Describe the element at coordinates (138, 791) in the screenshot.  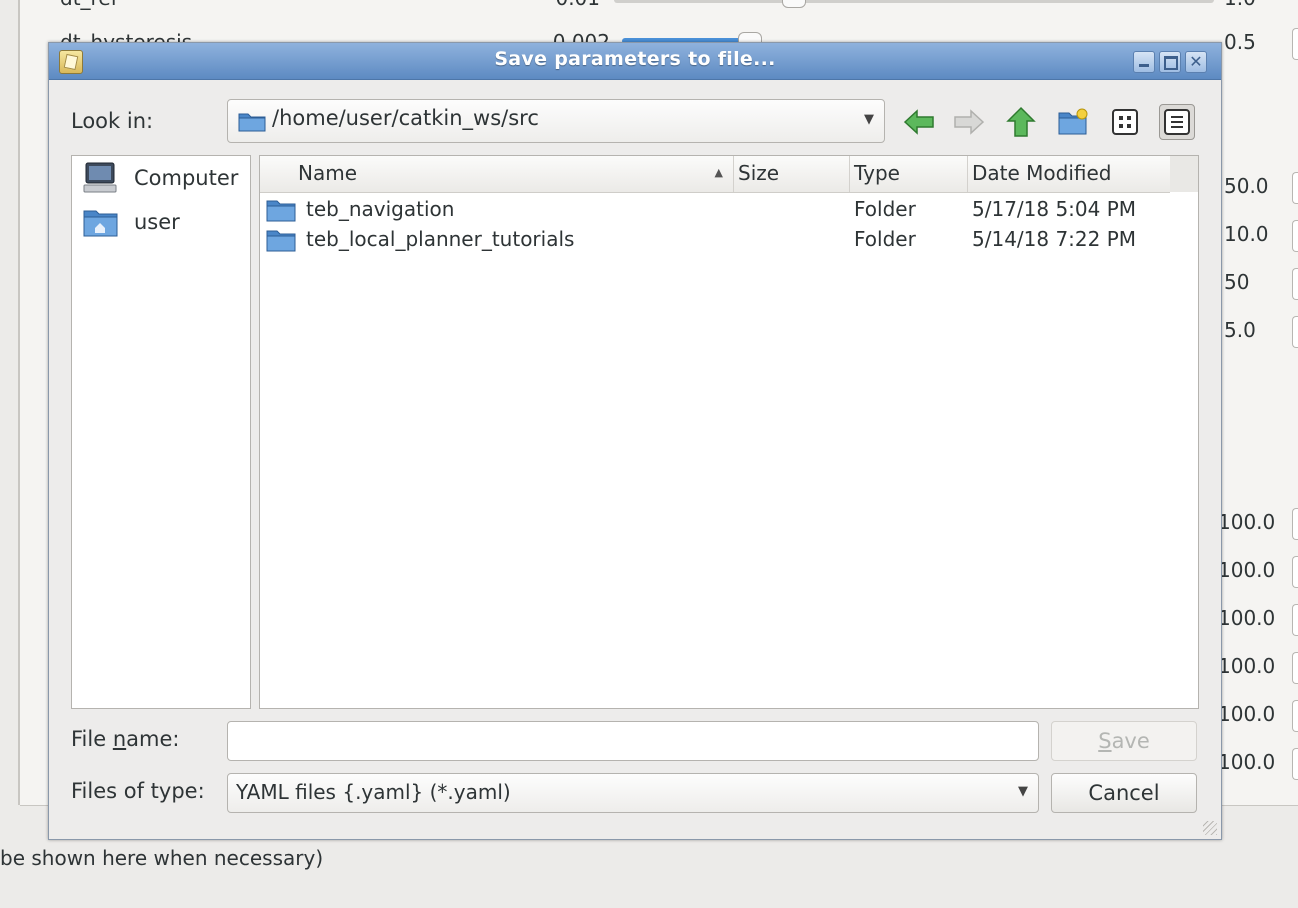
I see `files-of-type-label: Files of type:` at that location.